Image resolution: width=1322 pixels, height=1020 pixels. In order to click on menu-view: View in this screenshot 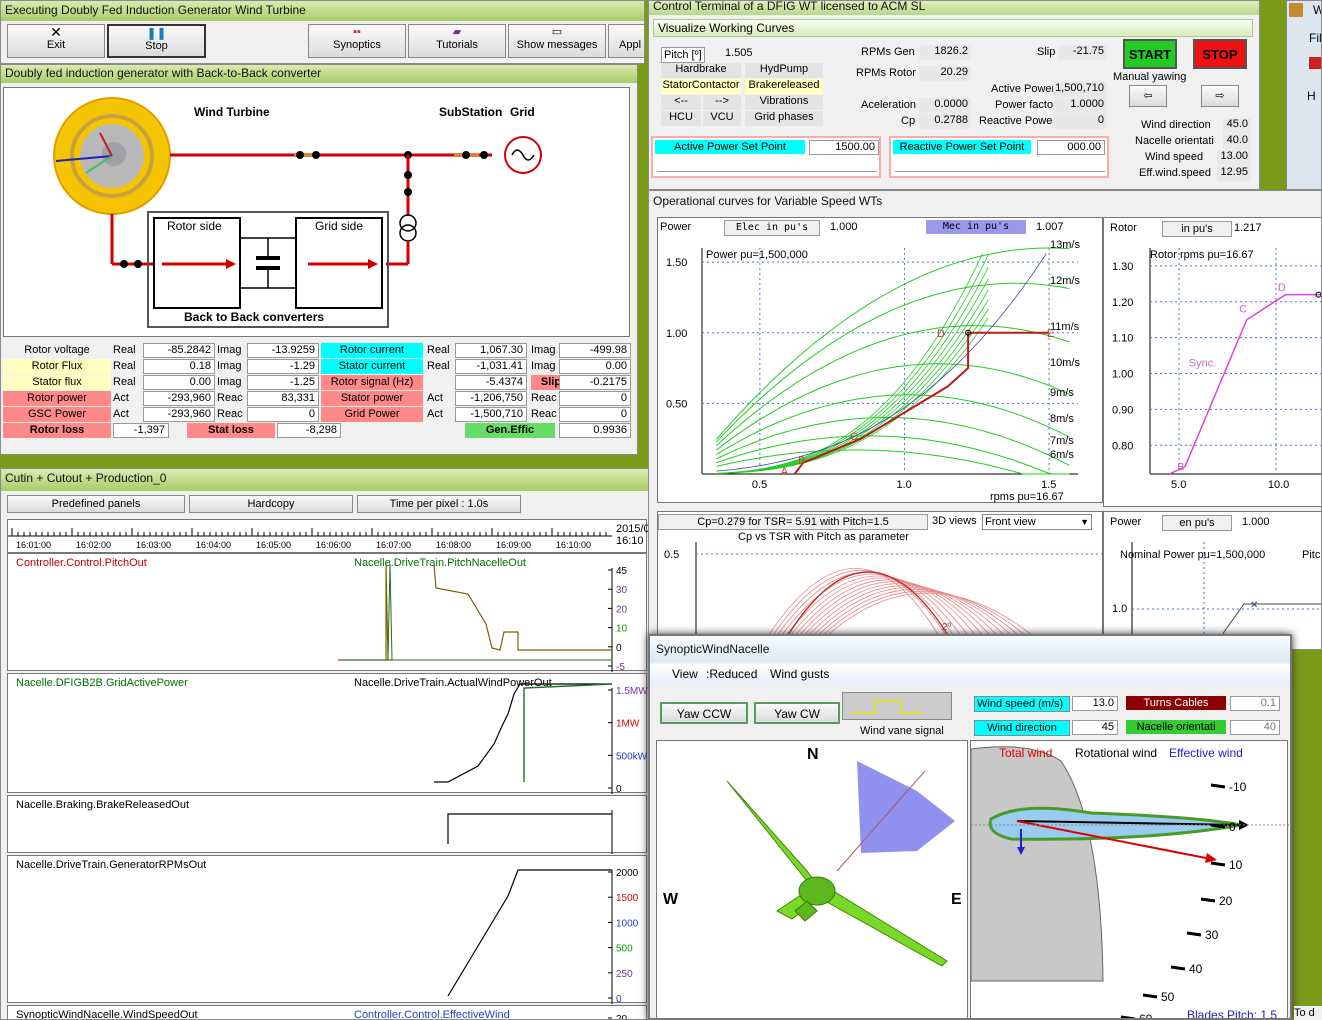, I will do `click(685, 674)`.